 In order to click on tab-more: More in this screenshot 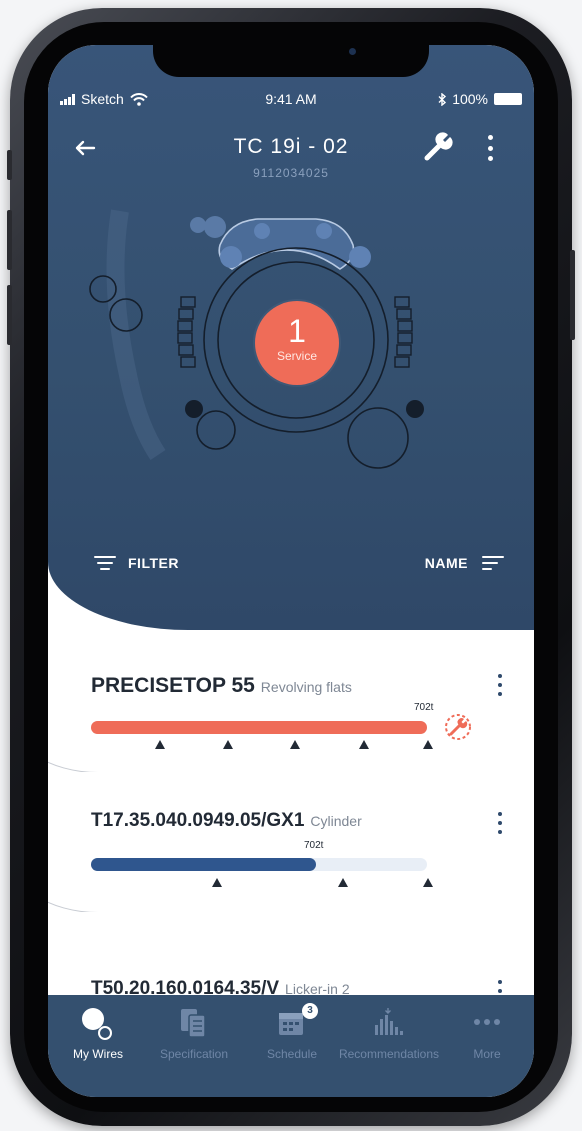, I will do `click(487, 1035)`.